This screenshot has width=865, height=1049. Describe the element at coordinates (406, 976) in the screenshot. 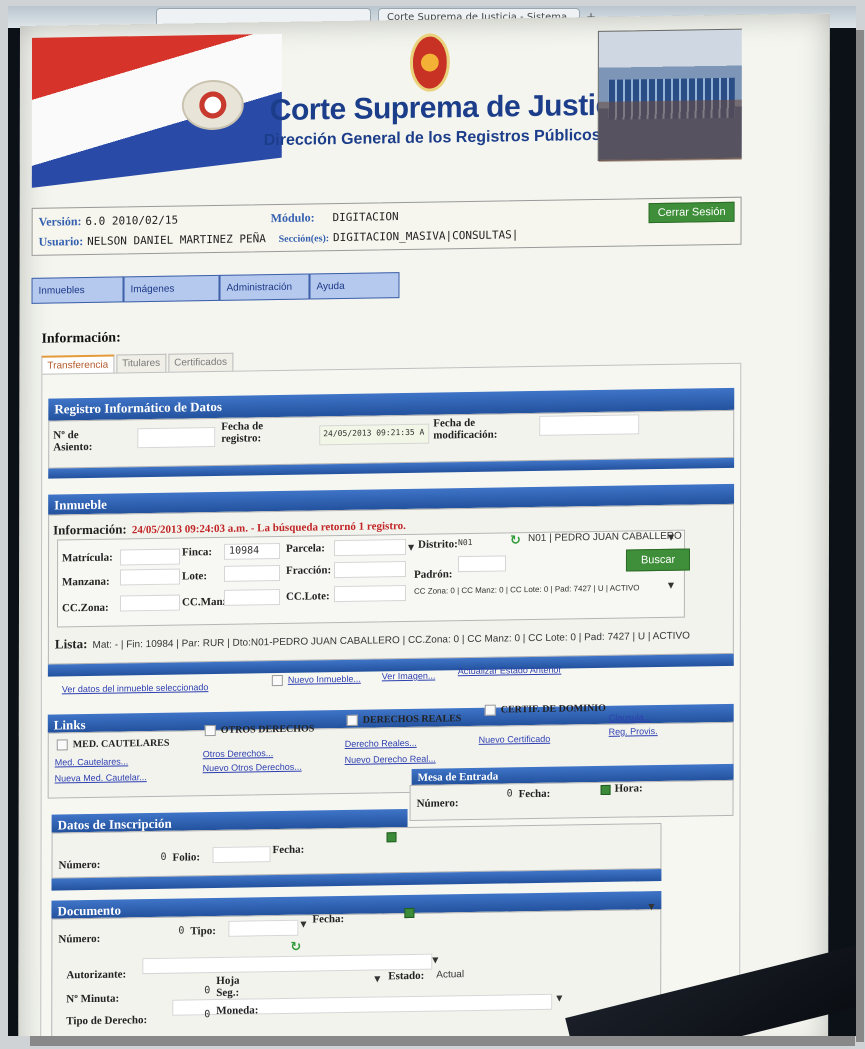

I see `estado-label: Estado:` at that location.